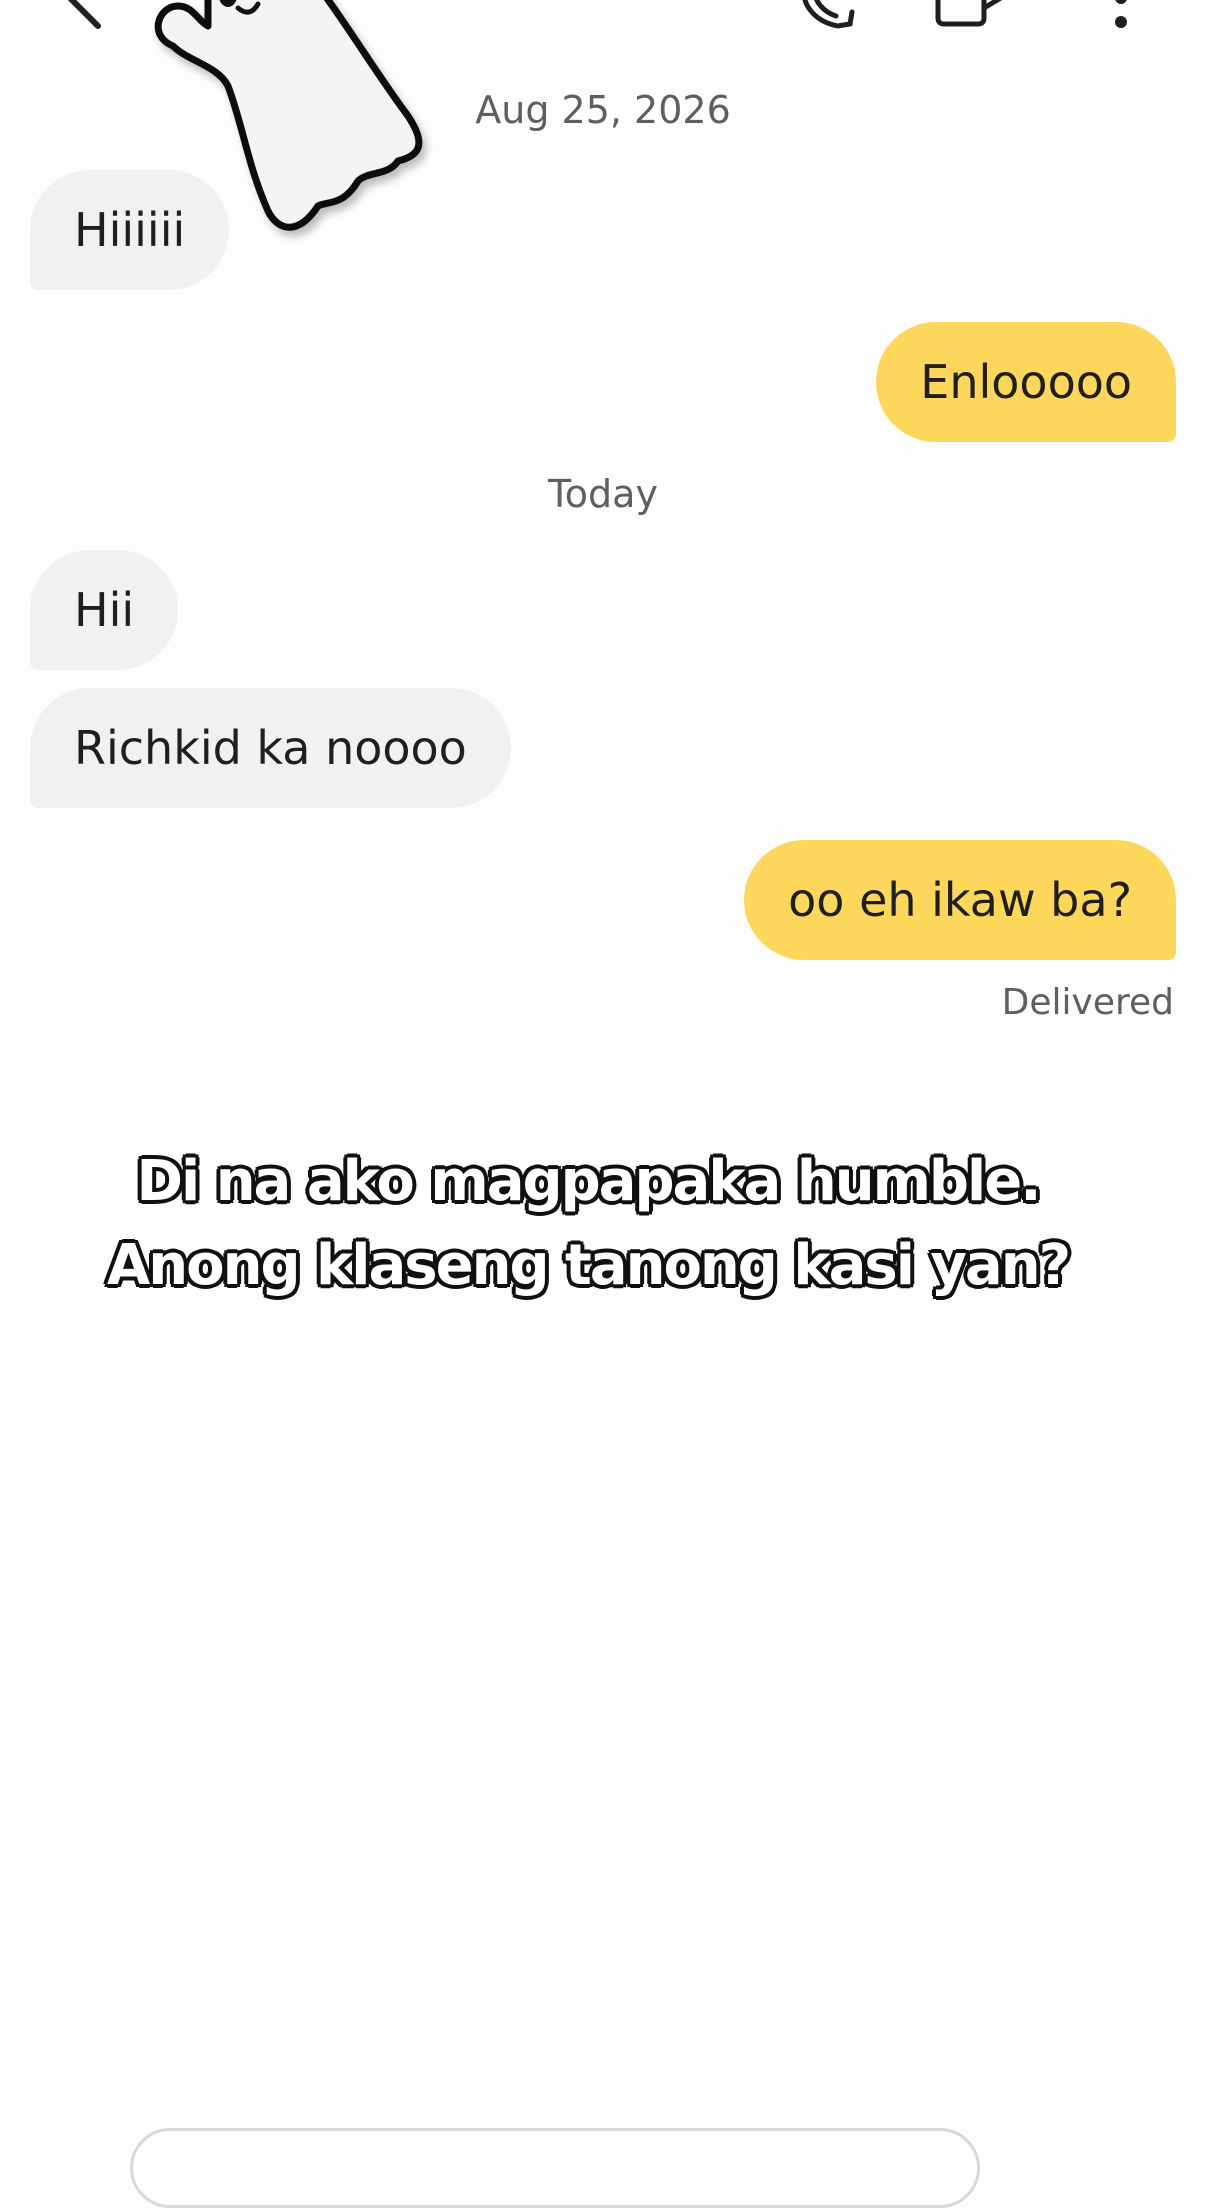 The width and height of the screenshot is (1206, 2208). What do you see at coordinates (588, 1266) in the screenshot?
I see `caption-line: Anong klaseng tanong kasi yan?` at bounding box center [588, 1266].